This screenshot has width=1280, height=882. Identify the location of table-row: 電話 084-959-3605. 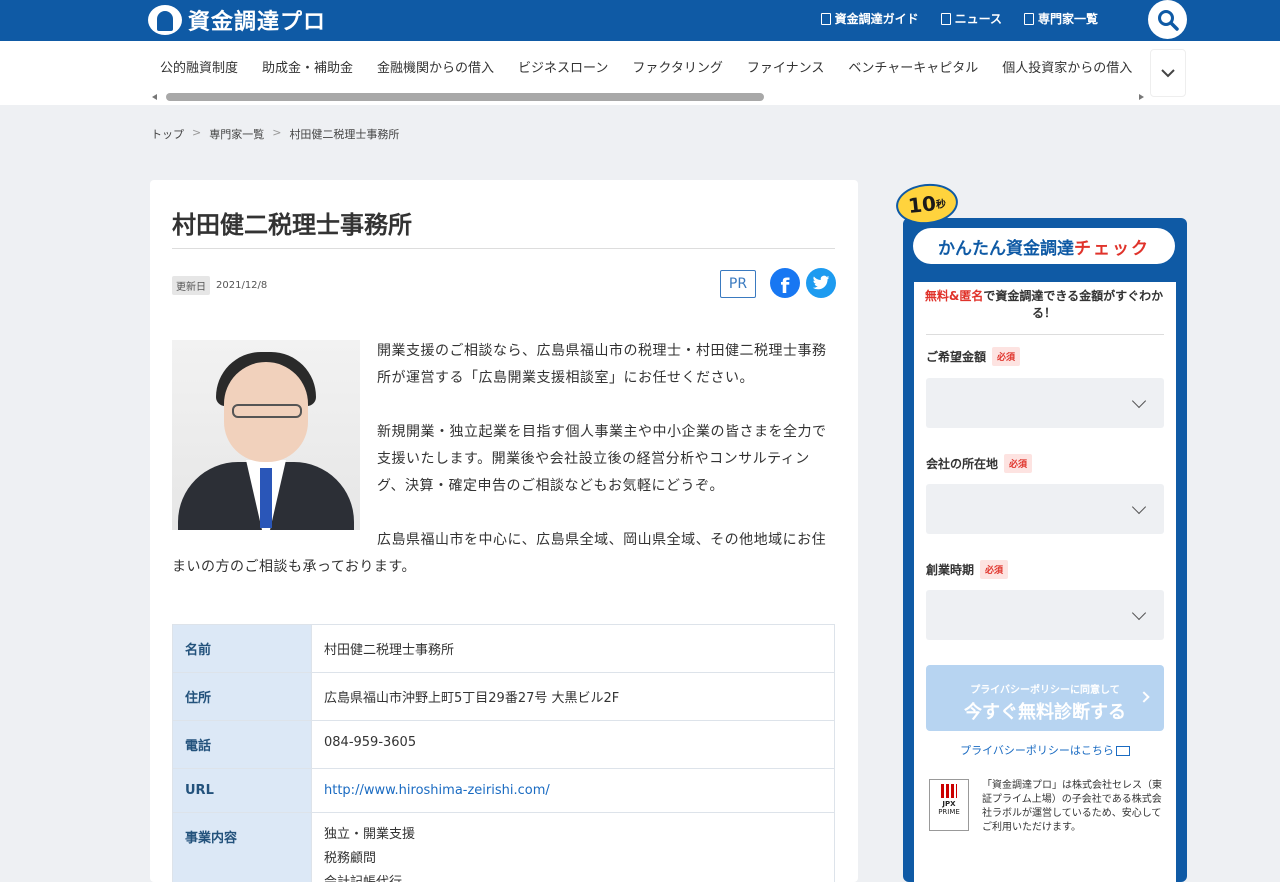
(503, 744).